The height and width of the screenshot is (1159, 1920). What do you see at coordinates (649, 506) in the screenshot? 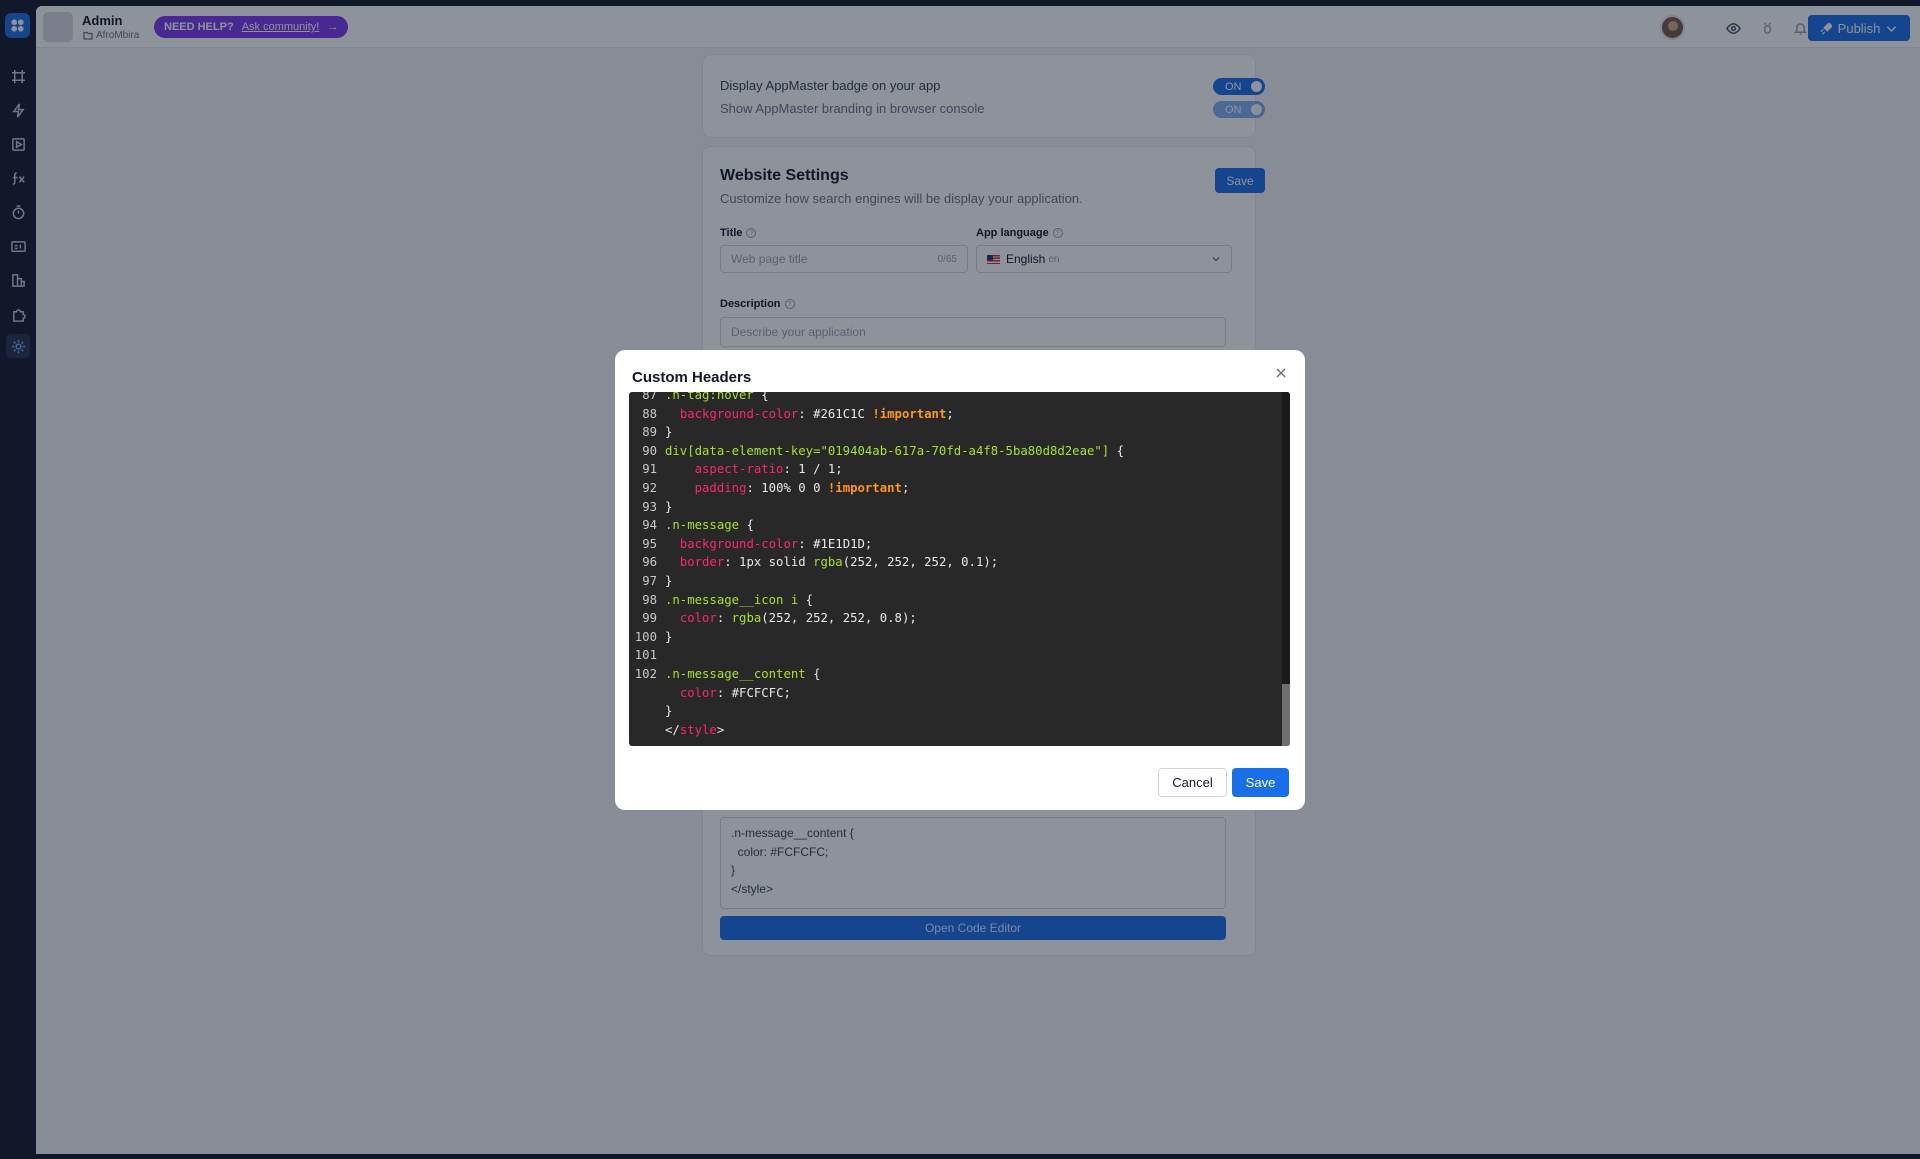
I see `line-number: 93` at bounding box center [649, 506].